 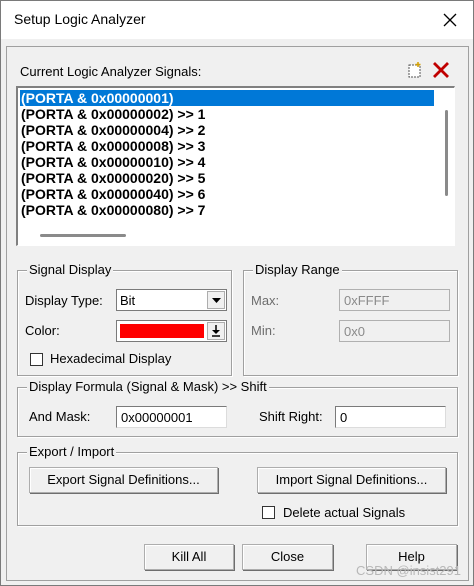 What do you see at coordinates (227, 210) in the screenshot?
I see `list-item: (PORTA & 0x00000080) >> 7` at bounding box center [227, 210].